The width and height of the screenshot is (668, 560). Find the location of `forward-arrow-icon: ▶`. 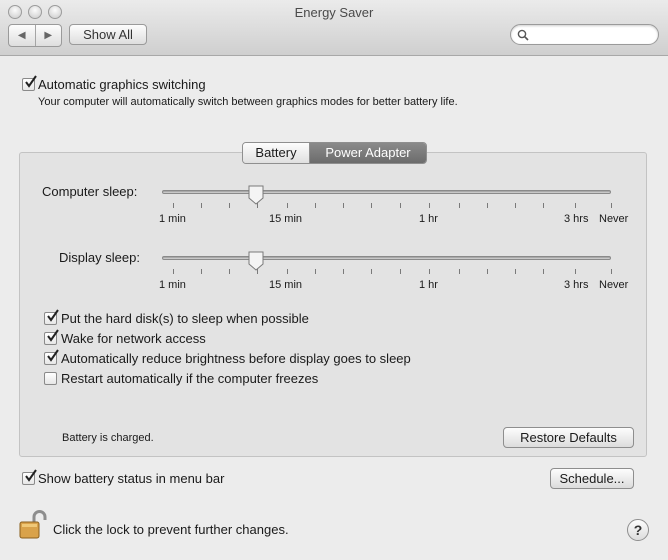

forward-arrow-icon: ▶ is located at coordinates (49, 35).